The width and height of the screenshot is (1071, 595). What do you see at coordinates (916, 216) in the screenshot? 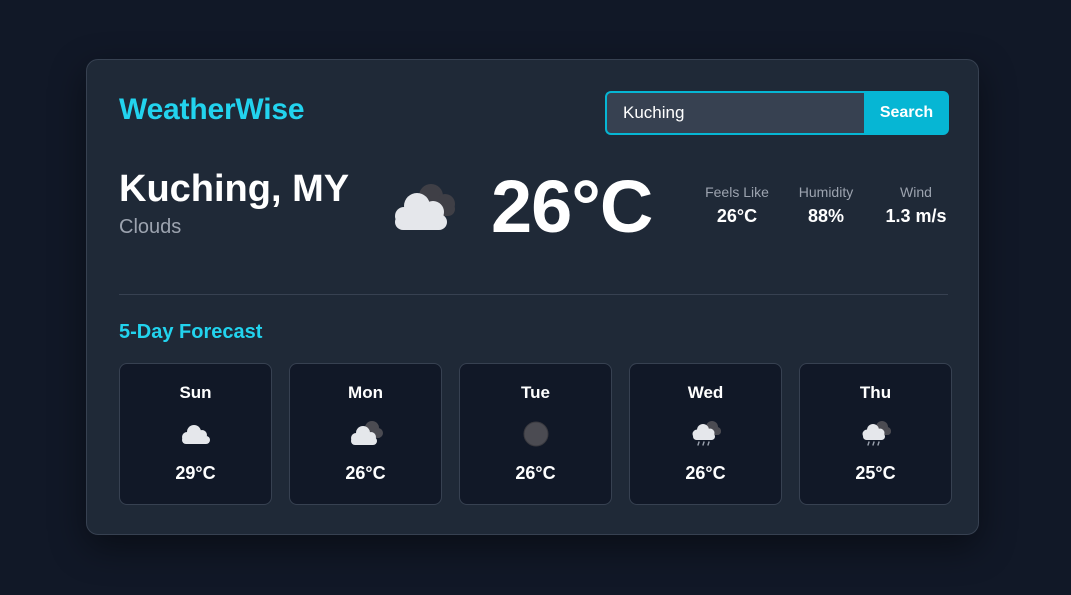
I see `stat-value: 1.3 m/s` at bounding box center [916, 216].